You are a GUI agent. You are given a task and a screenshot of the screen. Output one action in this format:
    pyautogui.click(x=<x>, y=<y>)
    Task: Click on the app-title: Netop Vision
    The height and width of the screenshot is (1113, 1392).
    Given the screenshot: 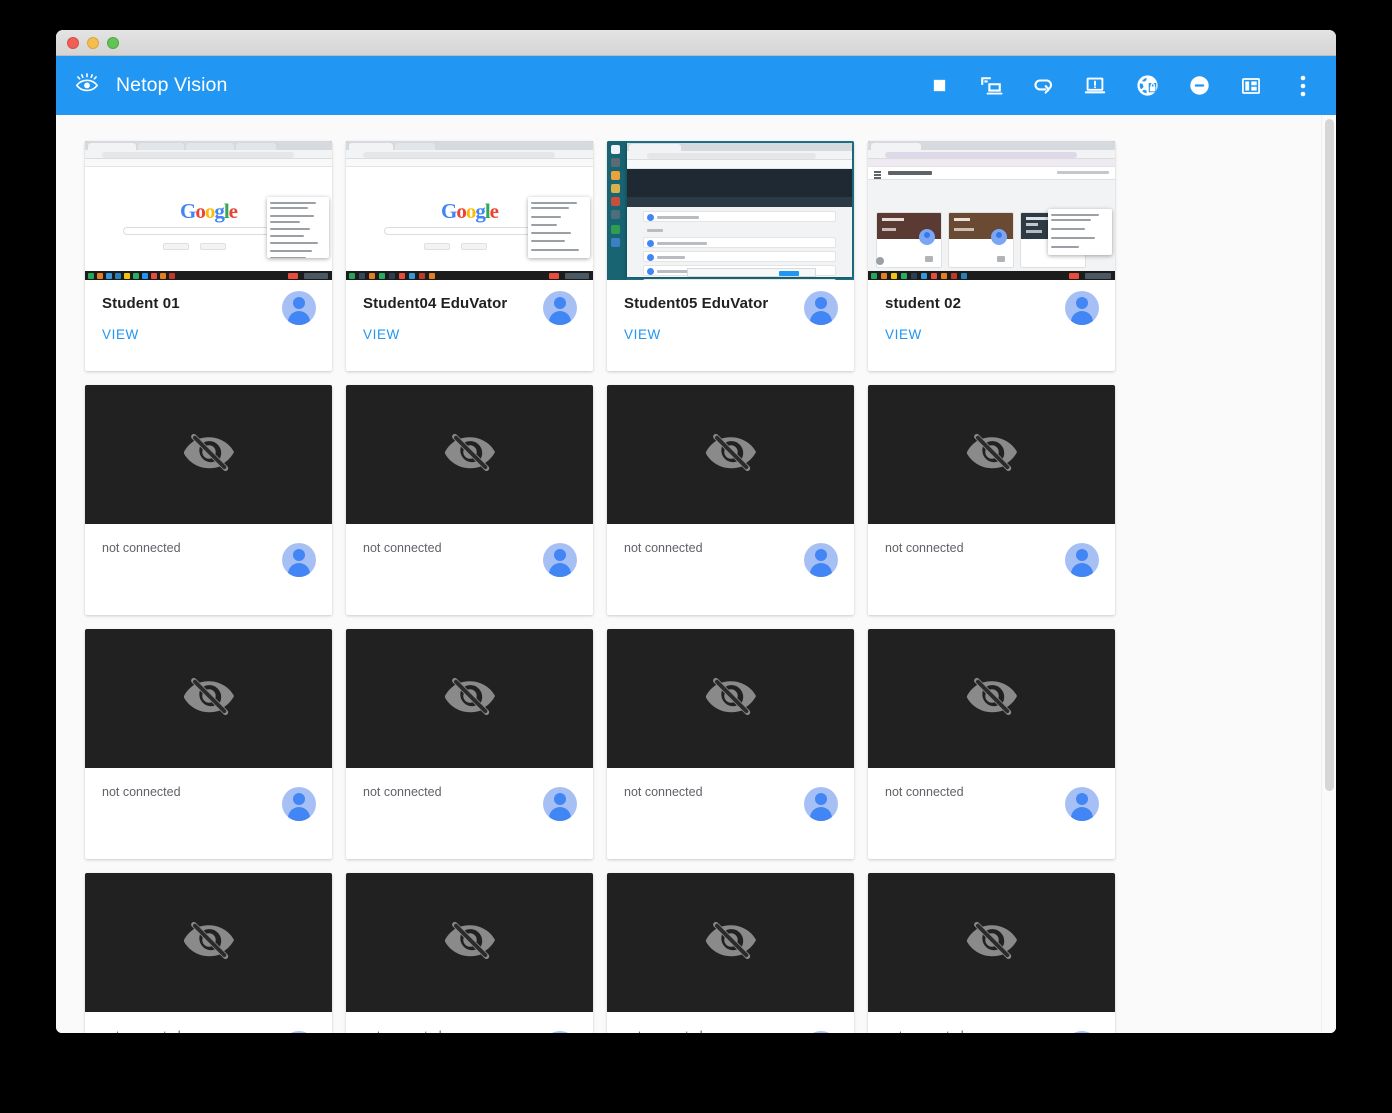 What is the action you would take?
    pyautogui.click(x=172, y=85)
    